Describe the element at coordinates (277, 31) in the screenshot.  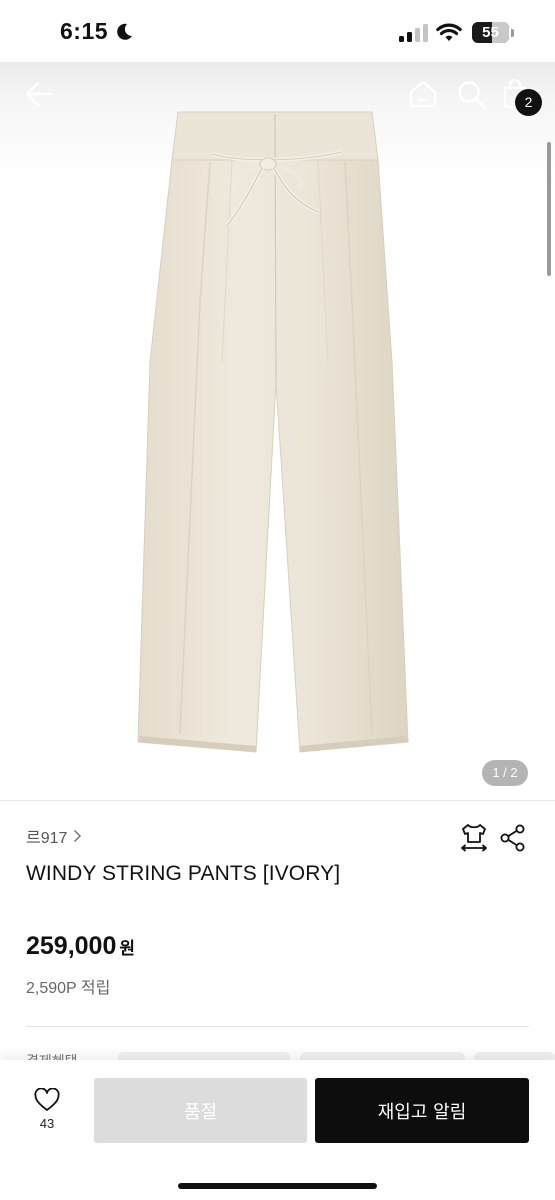
I see `status-bar: 6:15 55` at that location.